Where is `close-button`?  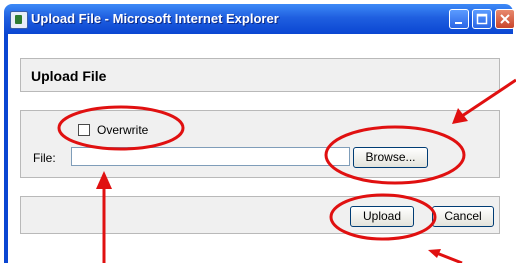 close-button is located at coordinates (505, 19).